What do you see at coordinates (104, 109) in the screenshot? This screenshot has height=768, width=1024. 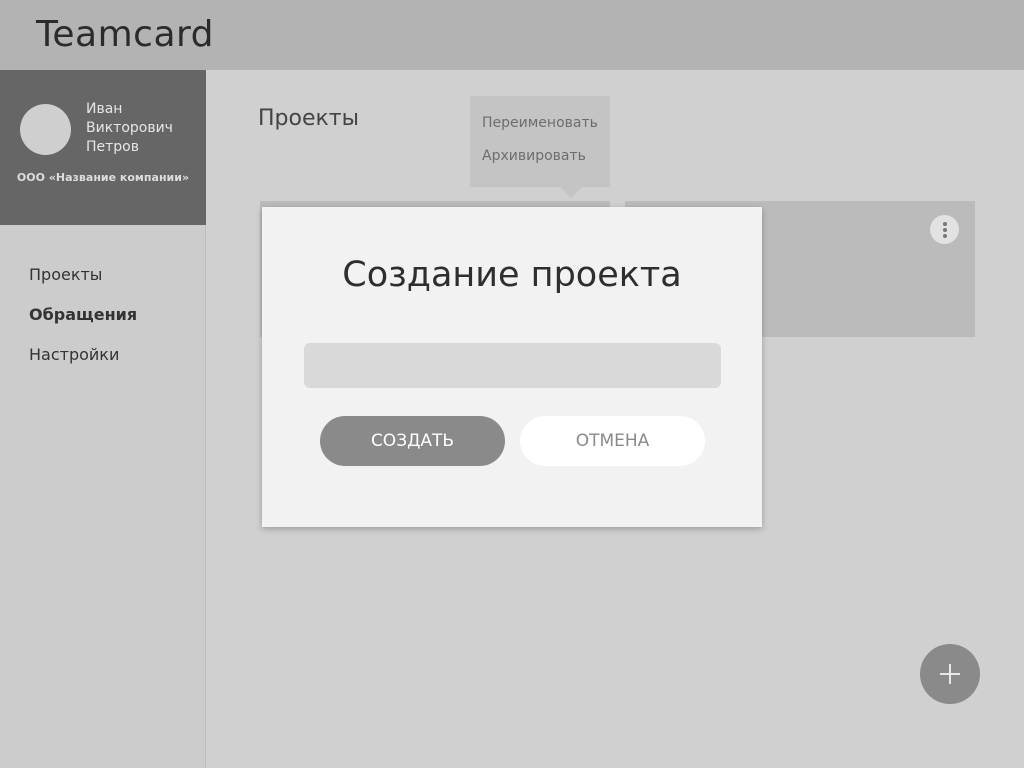 I see `user-first-name: Иван` at bounding box center [104, 109].